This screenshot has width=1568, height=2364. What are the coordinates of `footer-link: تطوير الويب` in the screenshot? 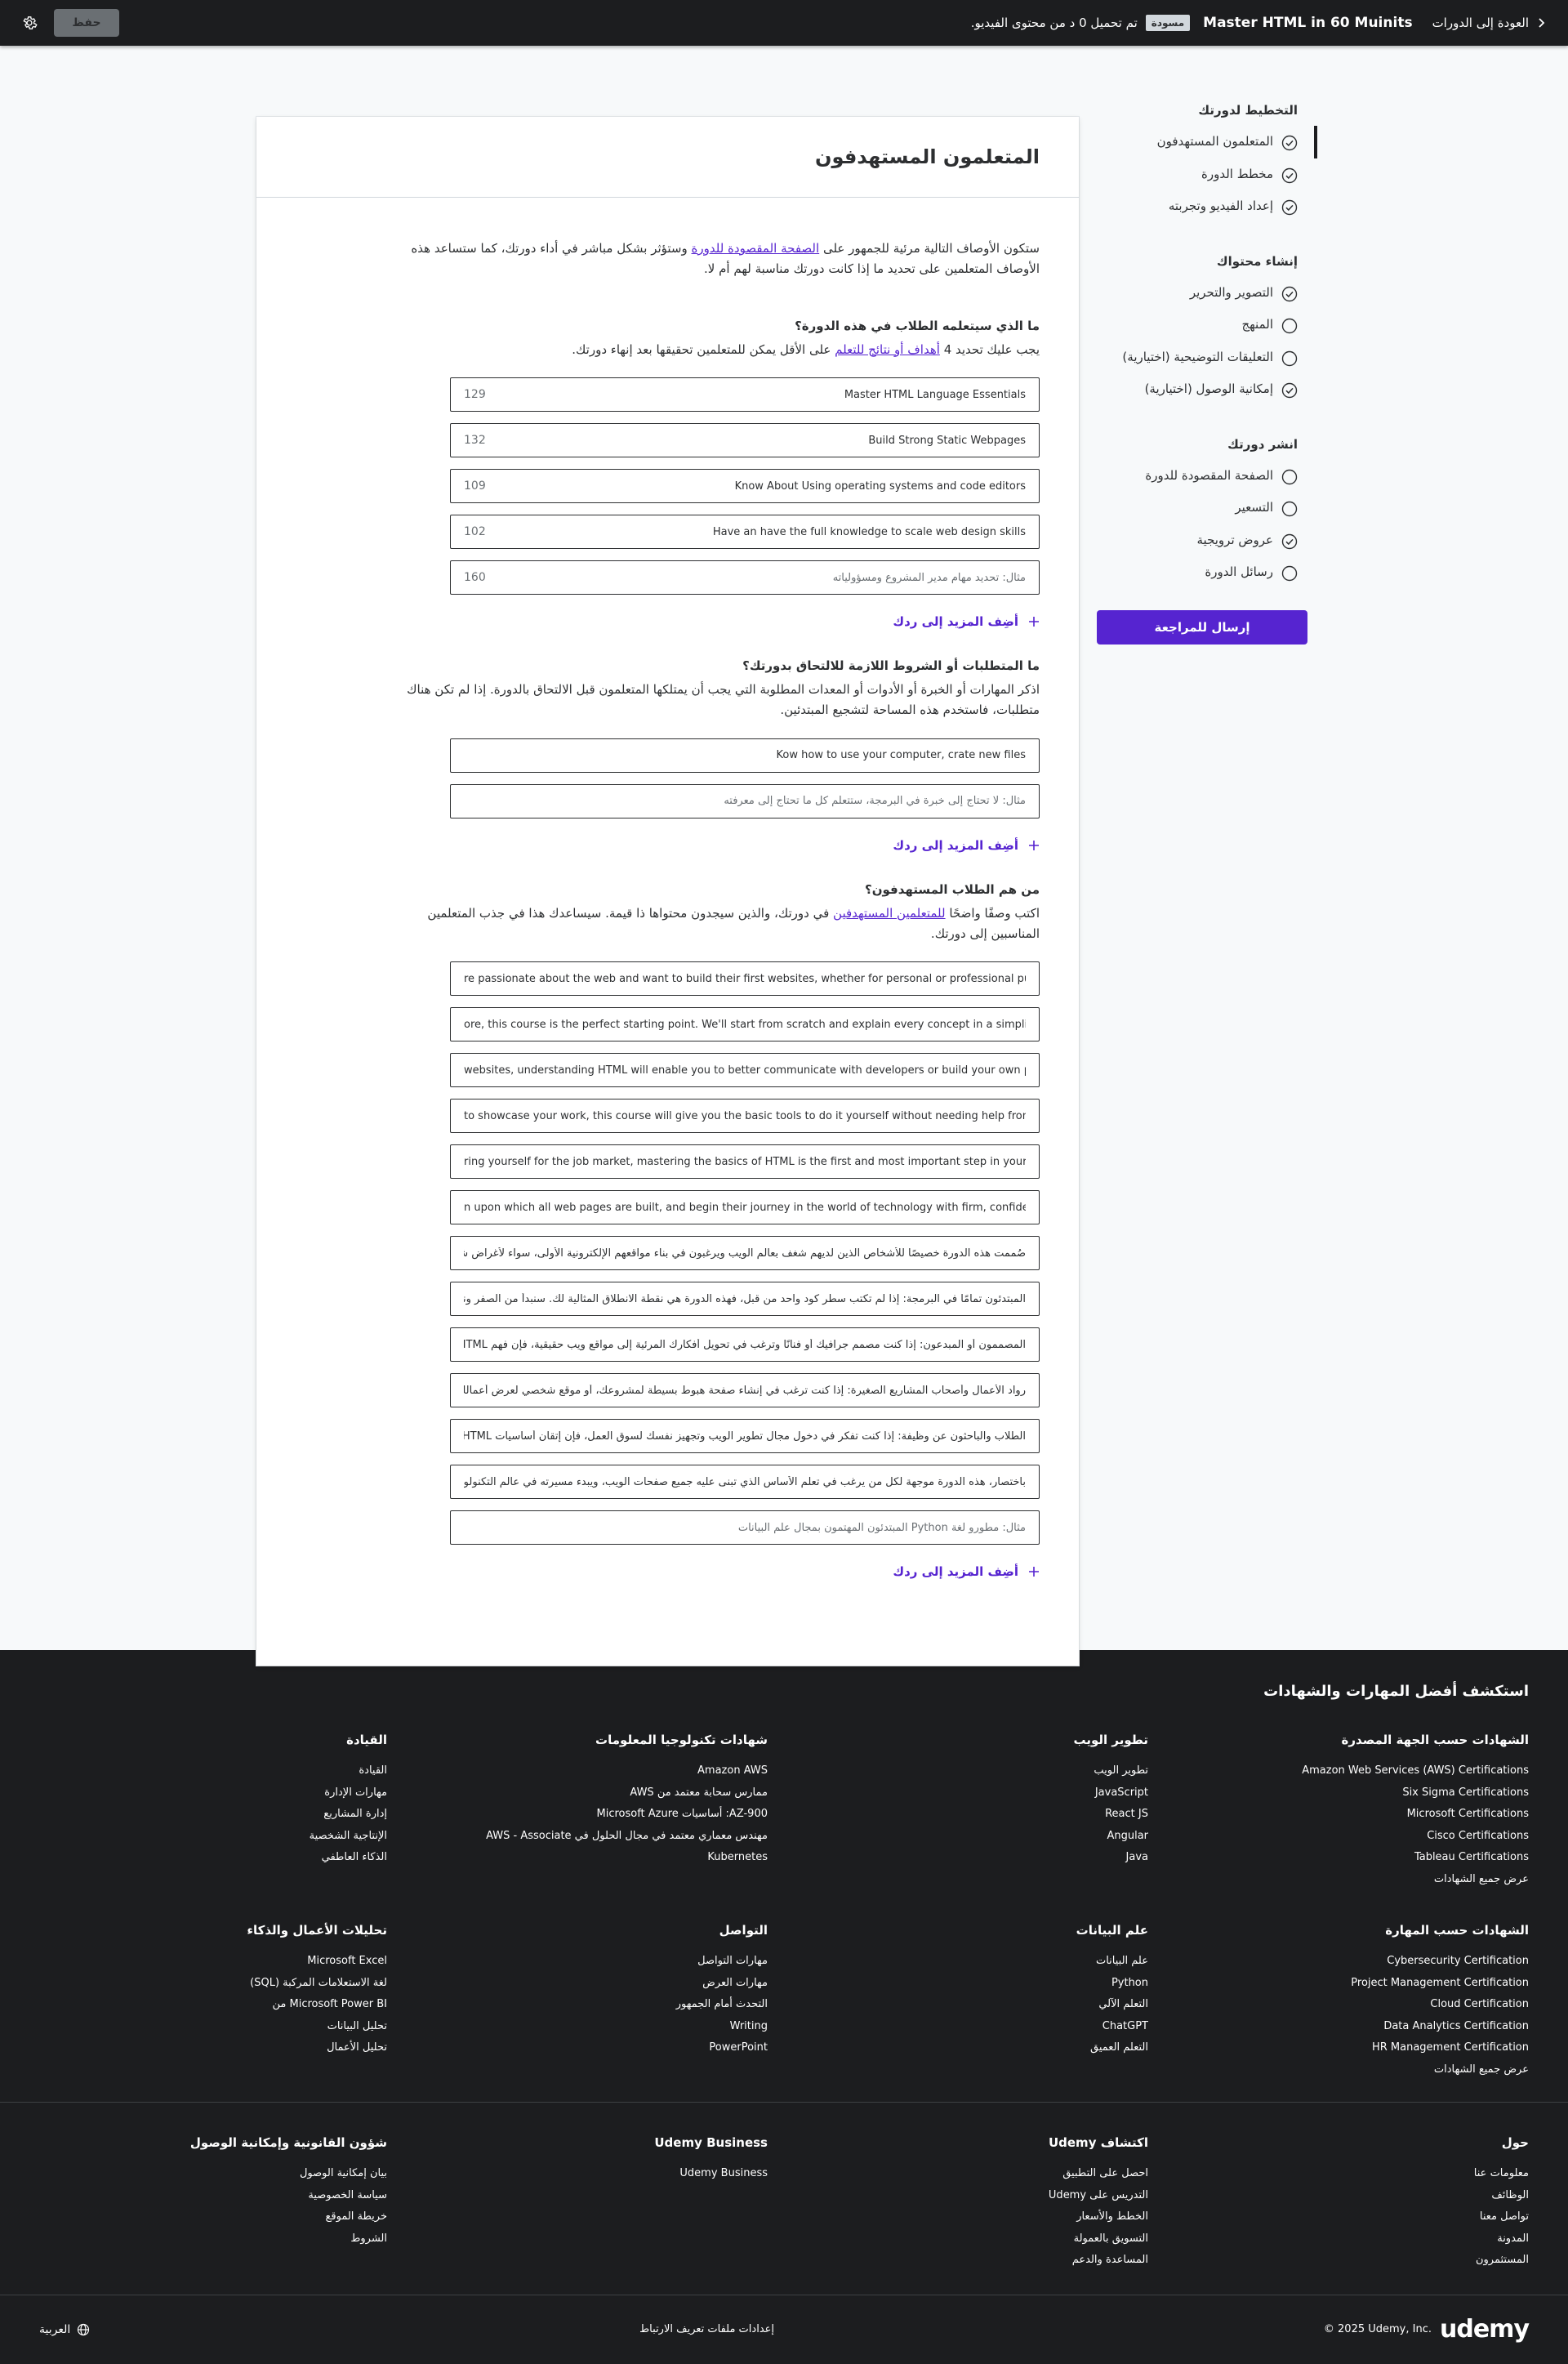 It's located at (974, 1771).